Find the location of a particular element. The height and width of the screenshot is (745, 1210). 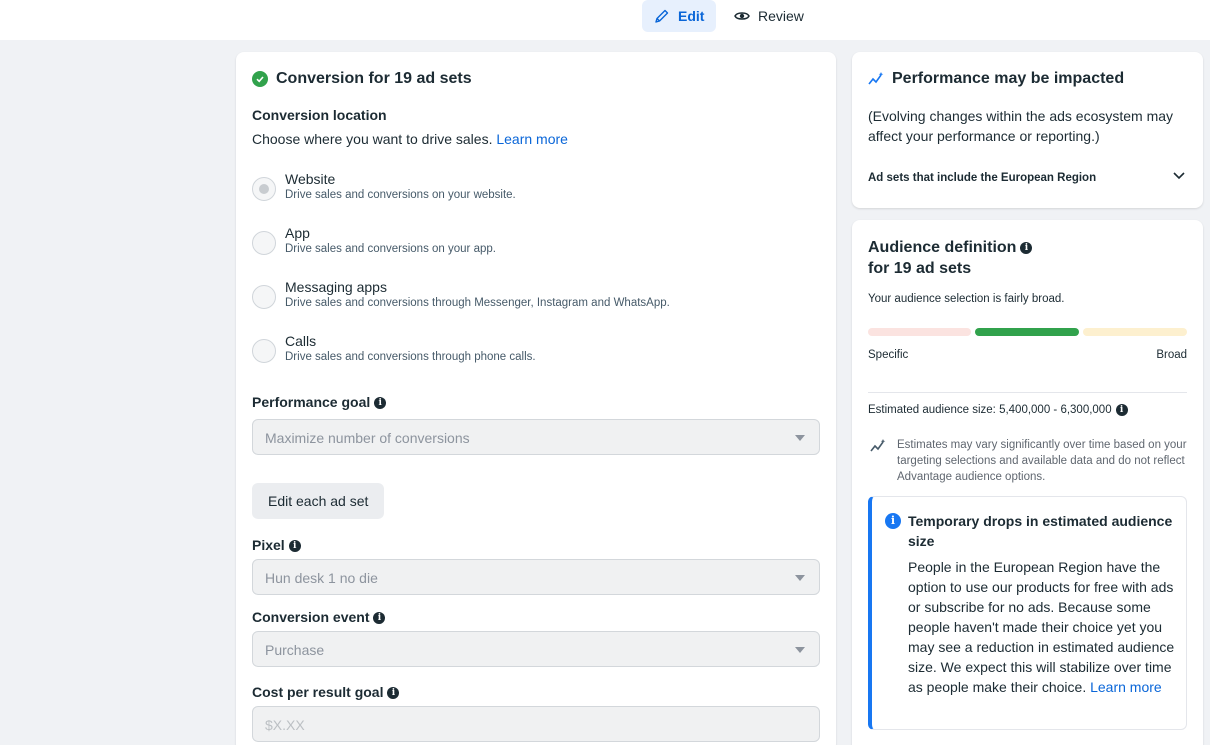

conversion-event-select: Purchase is located at coordinates (536, 649).